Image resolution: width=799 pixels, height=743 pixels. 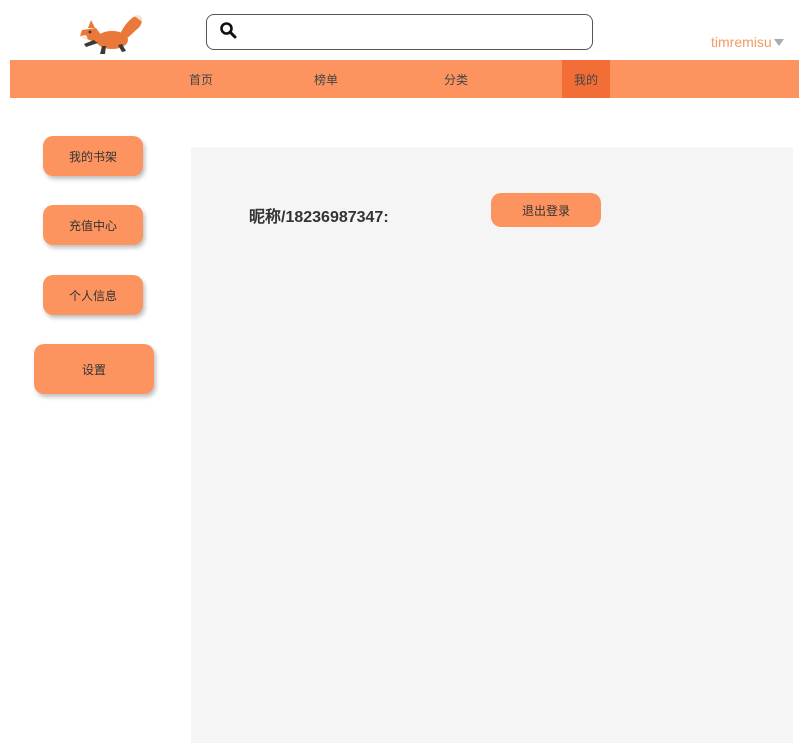 I want to click on logout-button-label: 退出登录, so click(x=545, y=210).